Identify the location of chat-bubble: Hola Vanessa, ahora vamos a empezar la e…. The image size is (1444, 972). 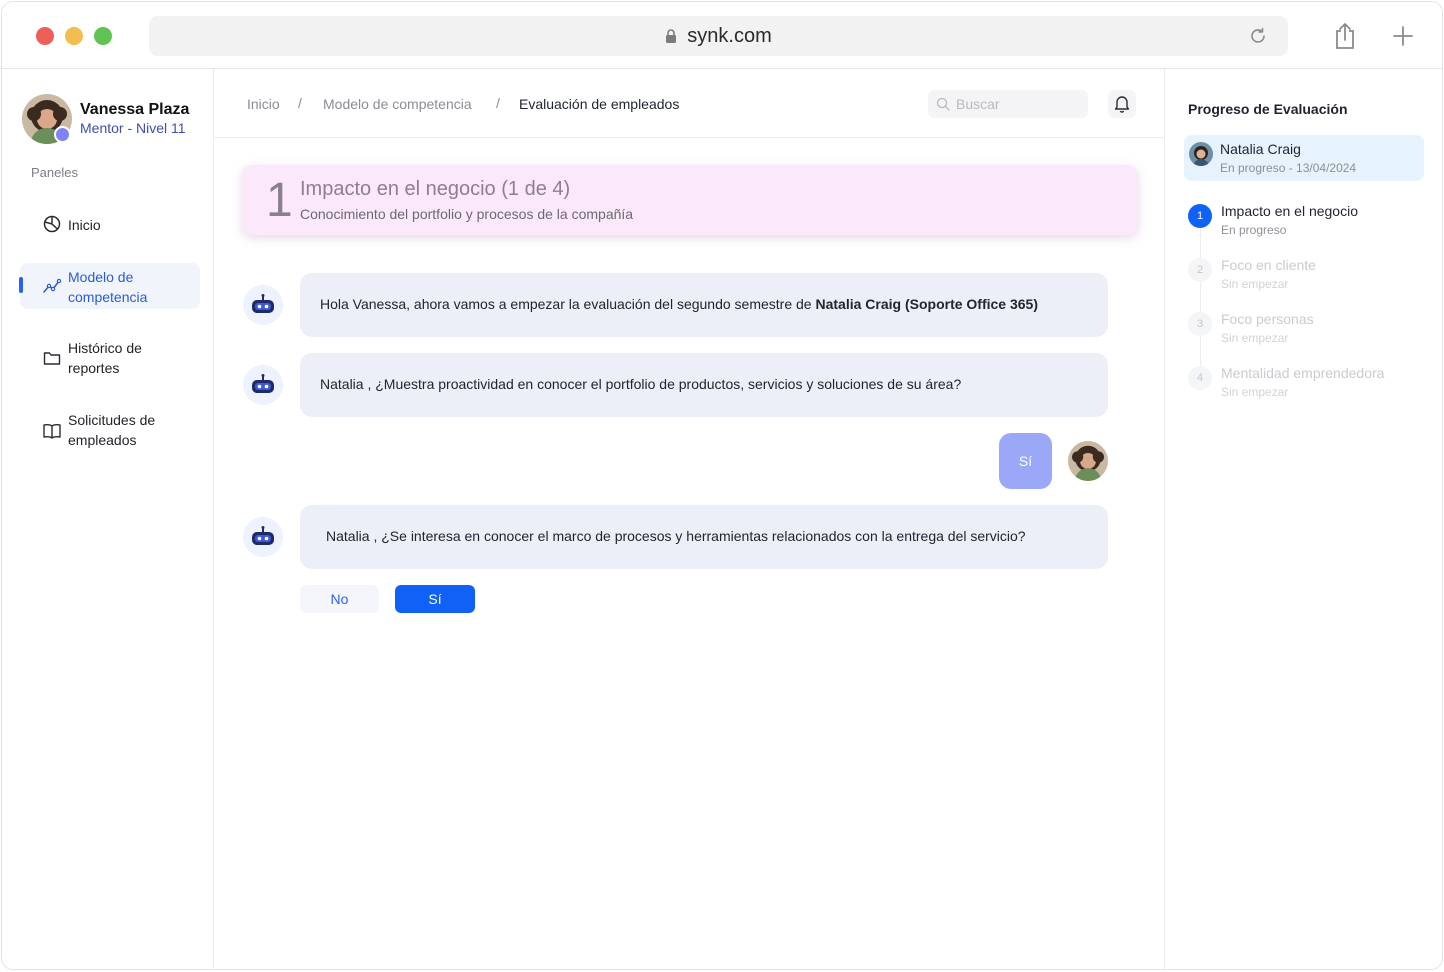
(704, 305).